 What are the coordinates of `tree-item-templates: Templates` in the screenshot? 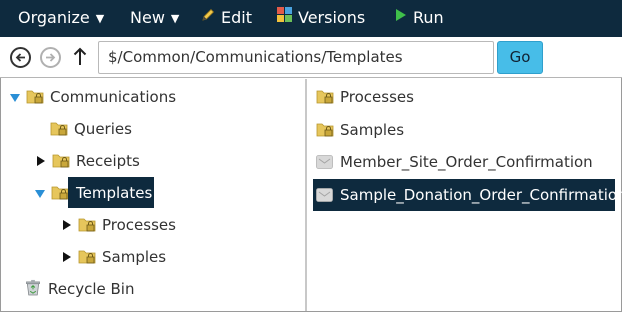 It's located at (150, 192).